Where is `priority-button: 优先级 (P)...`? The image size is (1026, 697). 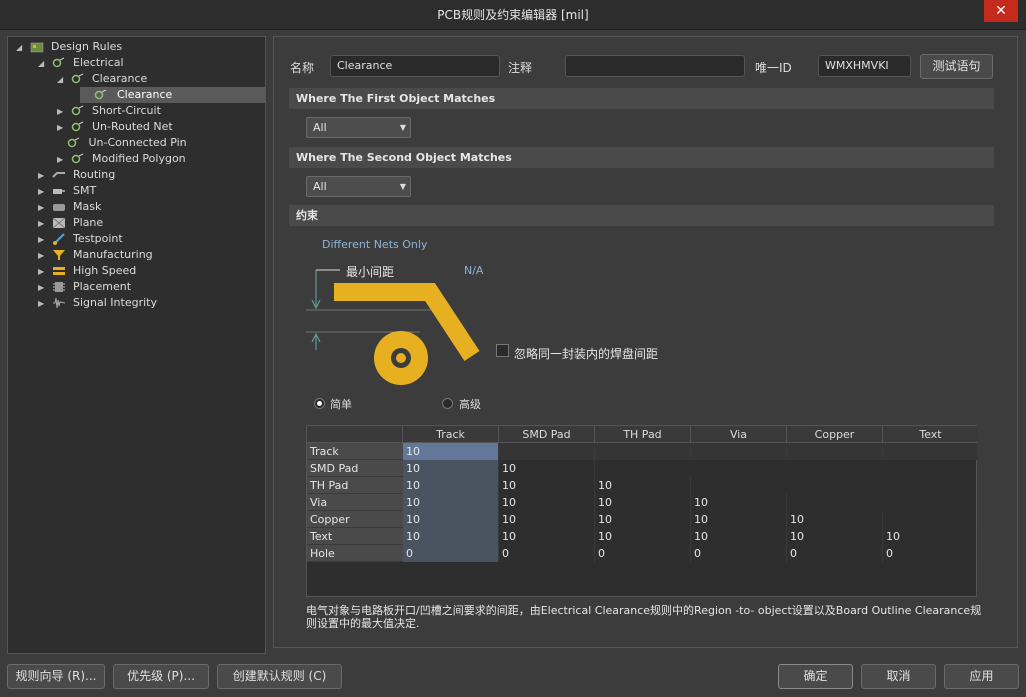
priority-button: 优先级 (P)... is located at coordinates (161, 676).